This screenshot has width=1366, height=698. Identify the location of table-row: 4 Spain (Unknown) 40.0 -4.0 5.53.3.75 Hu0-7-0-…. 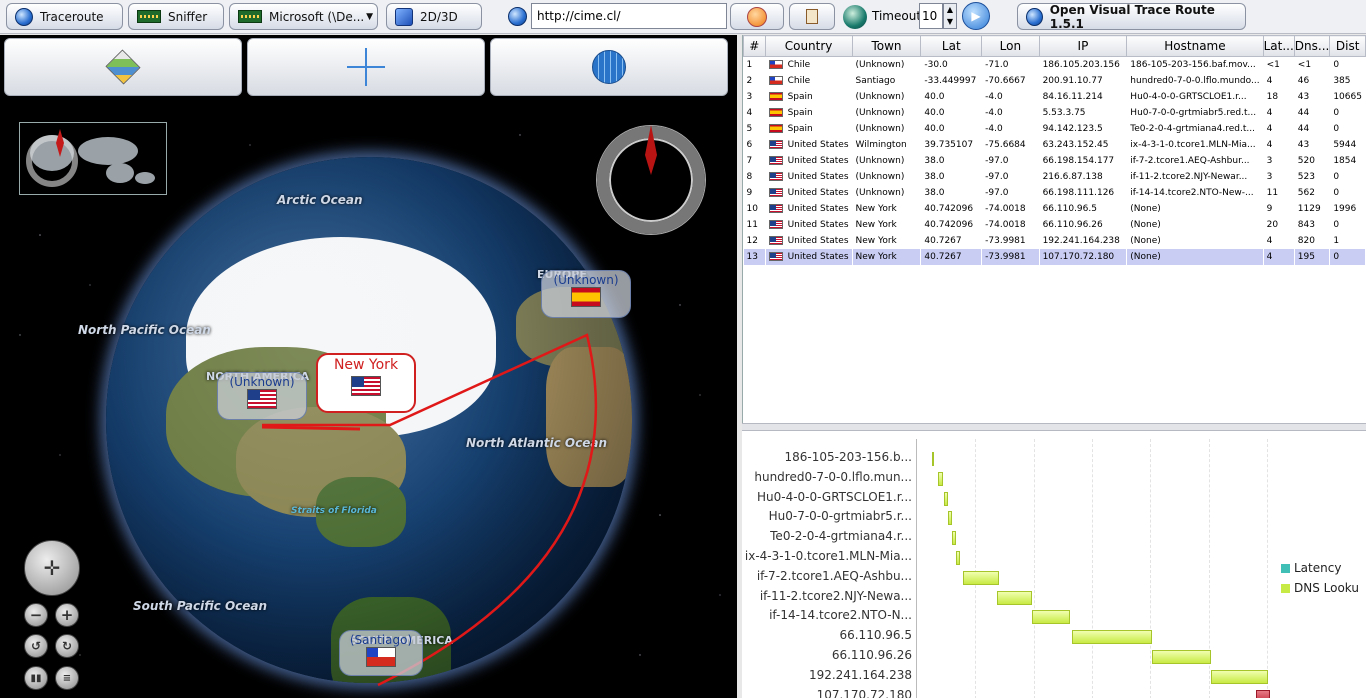
(1054, 112).